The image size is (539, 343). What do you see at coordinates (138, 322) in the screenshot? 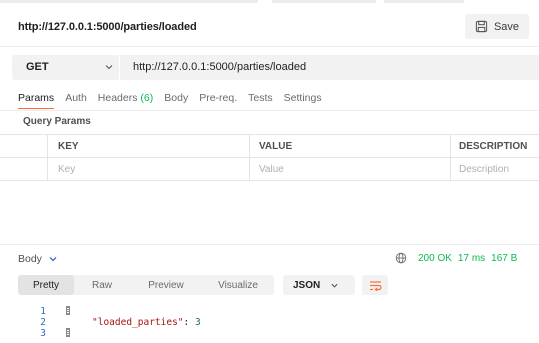
I see `json-key: "loaded_parties"` at bounding box center [138, 322].